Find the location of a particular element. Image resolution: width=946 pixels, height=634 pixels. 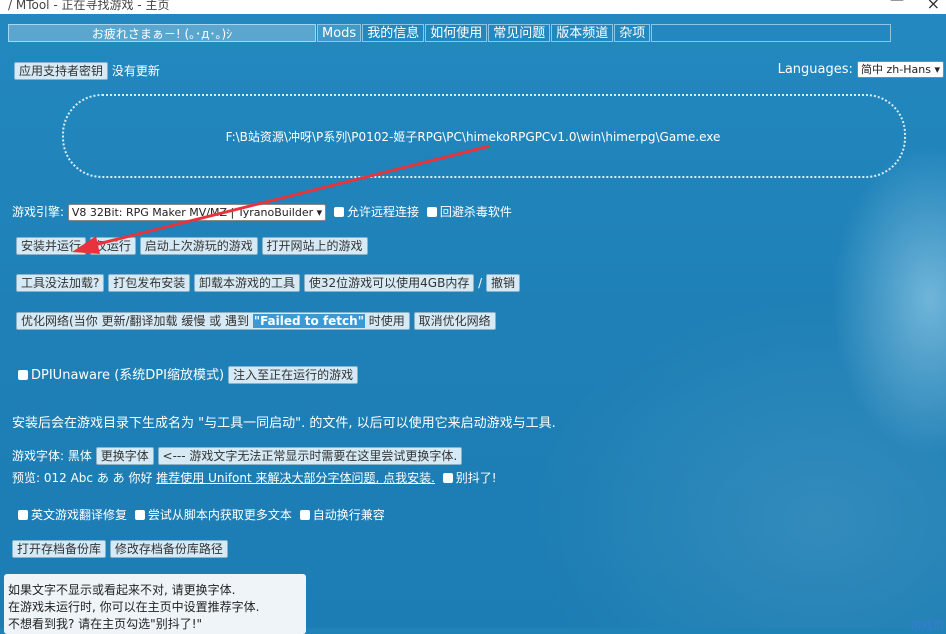

annotation-arrow is located at coordinates (281, 199).